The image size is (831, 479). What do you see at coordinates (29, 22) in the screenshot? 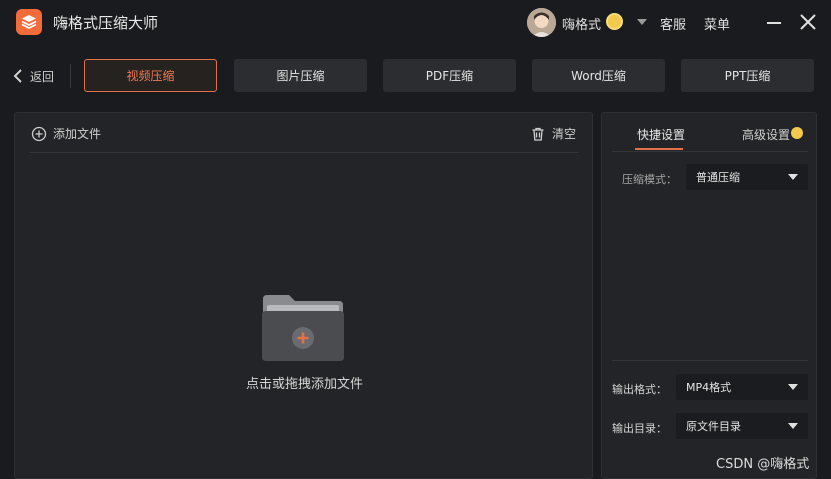
I see `app-logo-icon` at bounding box center [29, 22].